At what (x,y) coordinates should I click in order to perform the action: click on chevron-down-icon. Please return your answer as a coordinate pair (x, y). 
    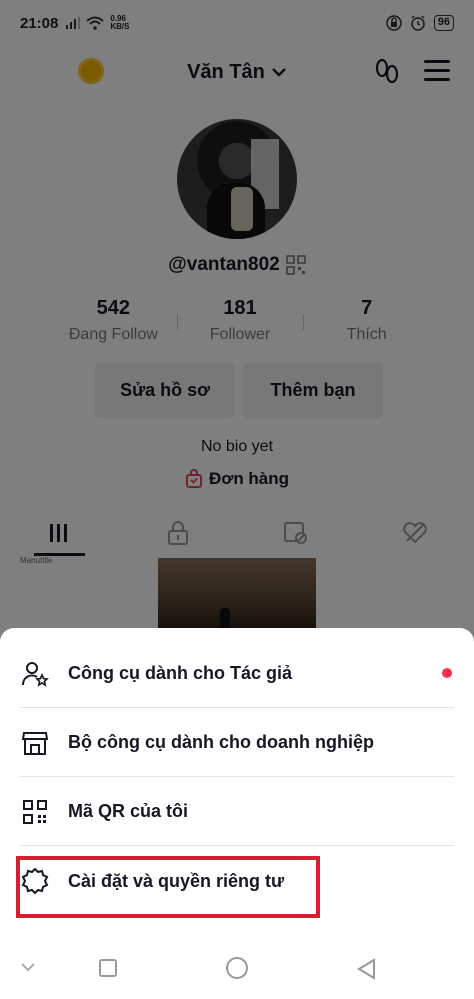
    Looking at the image, I should click on (28, 967).